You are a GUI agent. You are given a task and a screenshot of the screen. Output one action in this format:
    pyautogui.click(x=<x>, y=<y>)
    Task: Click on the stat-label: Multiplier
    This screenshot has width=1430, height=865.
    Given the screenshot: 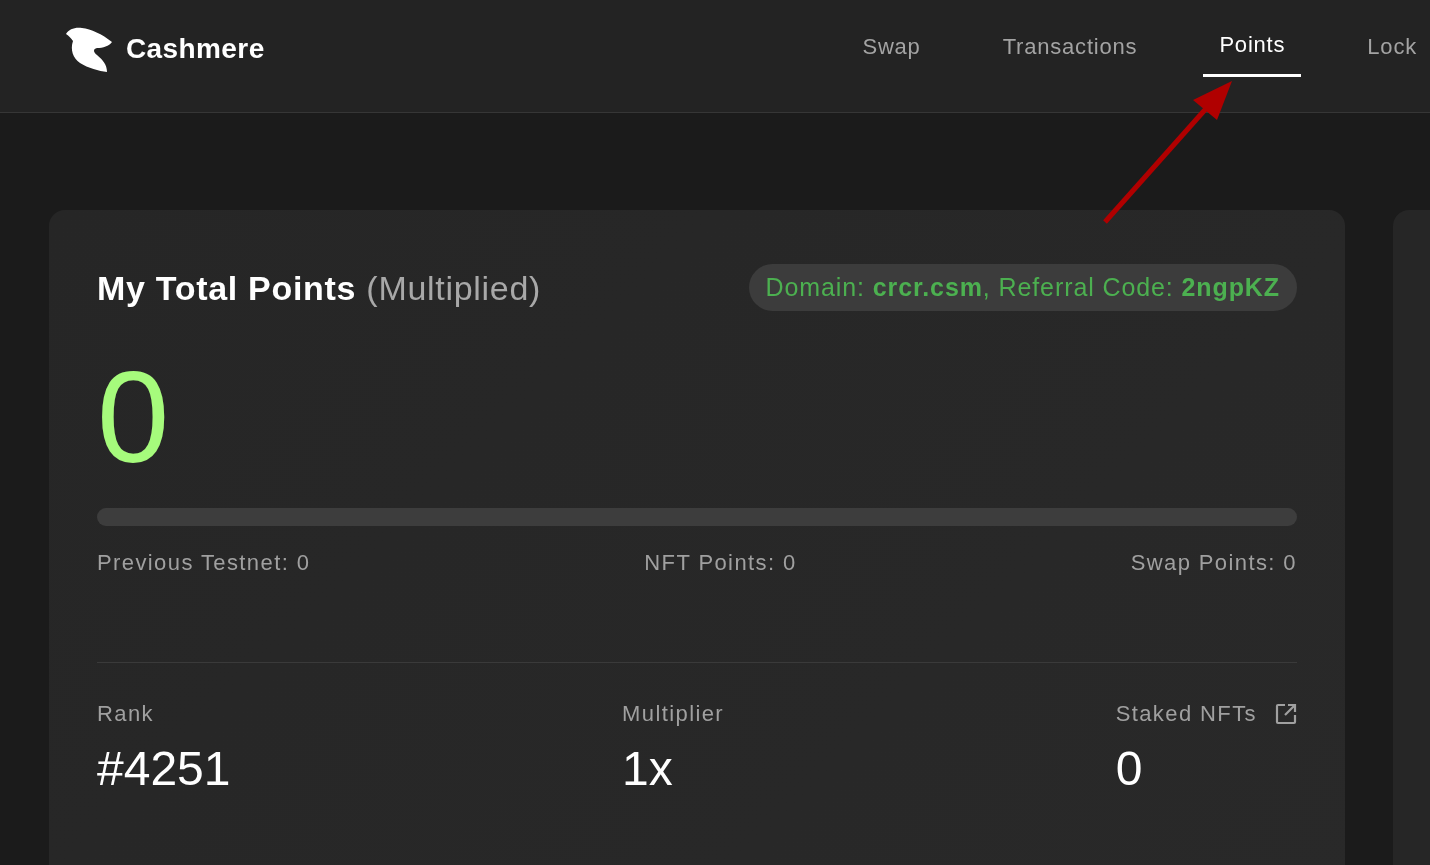 What is the action you would take?
    pyautogui.click(x=673, y=714)
    